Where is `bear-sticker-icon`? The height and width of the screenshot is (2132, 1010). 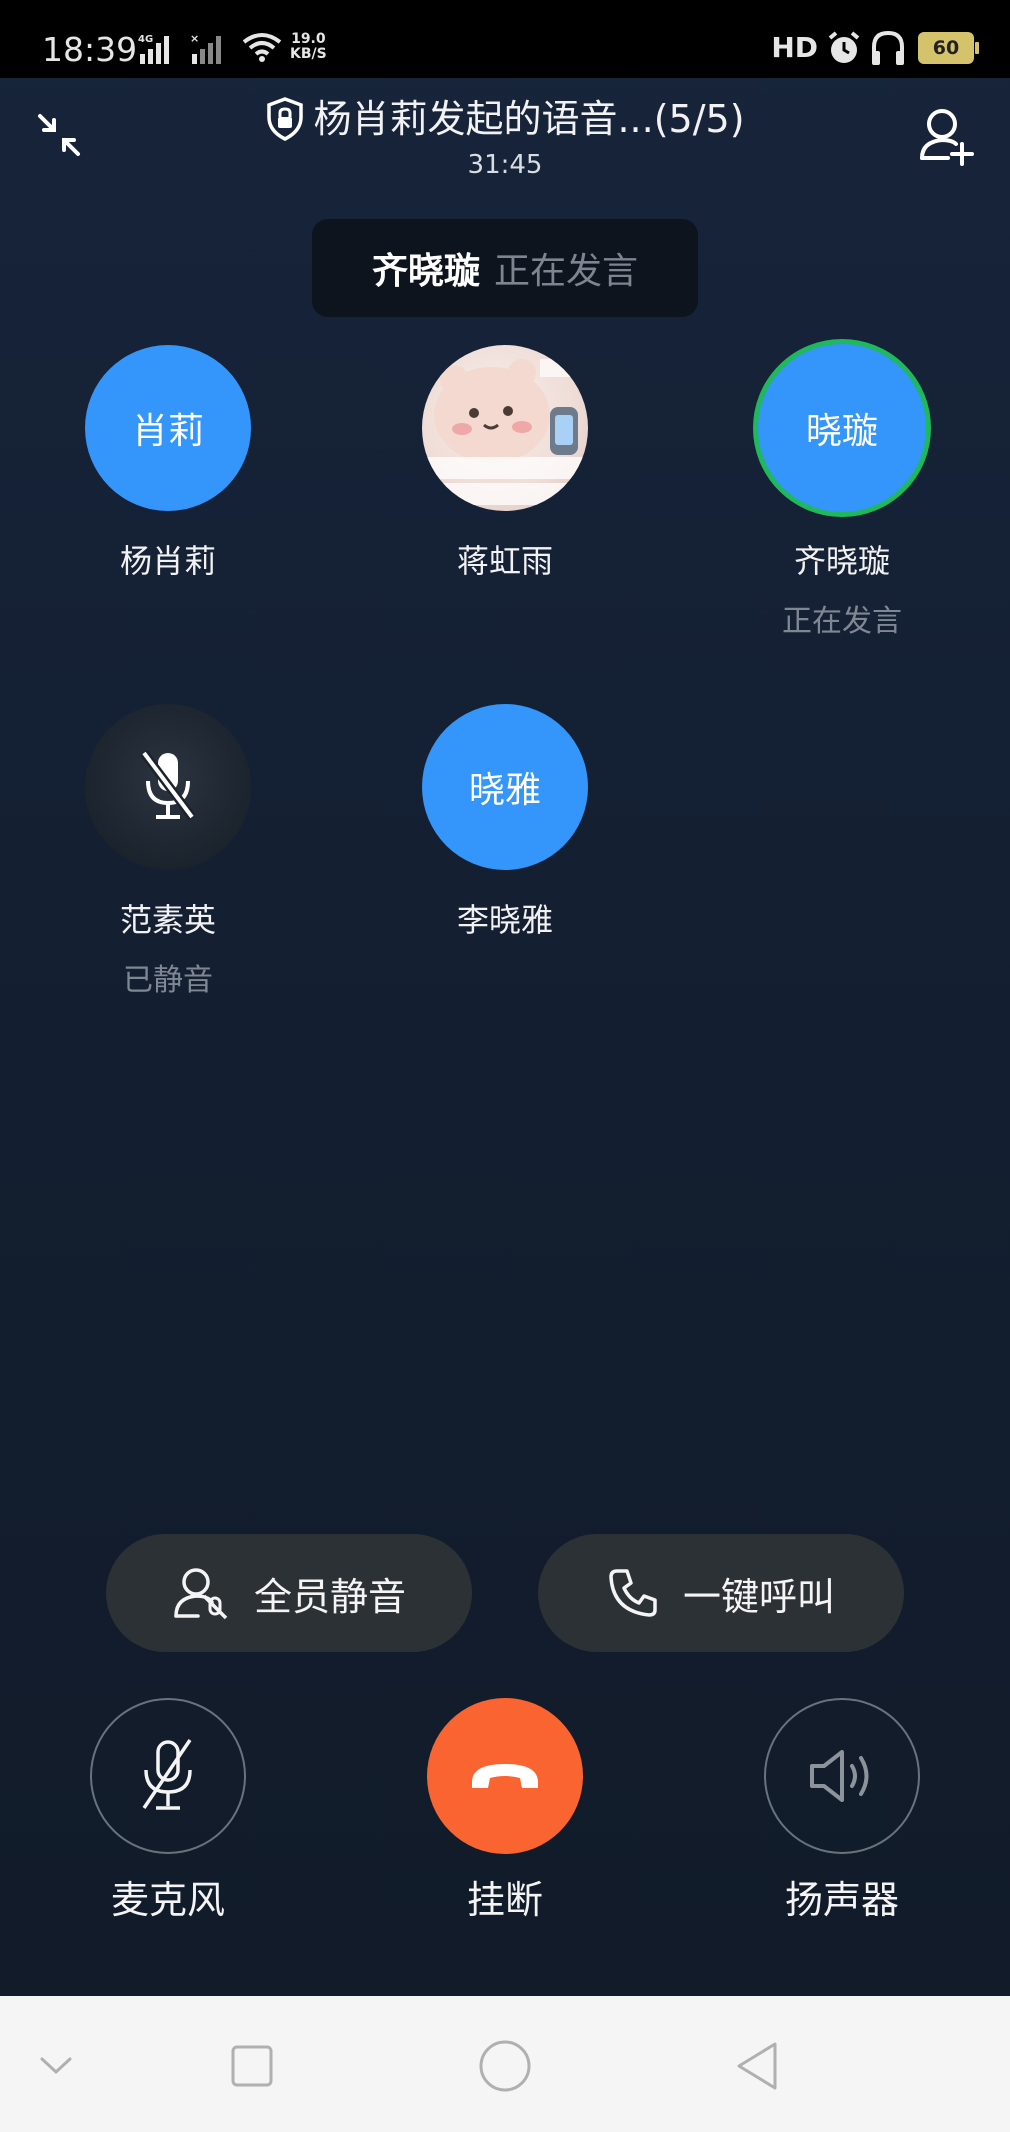
bear-sticker-icon is located at coordinates (505, 432).